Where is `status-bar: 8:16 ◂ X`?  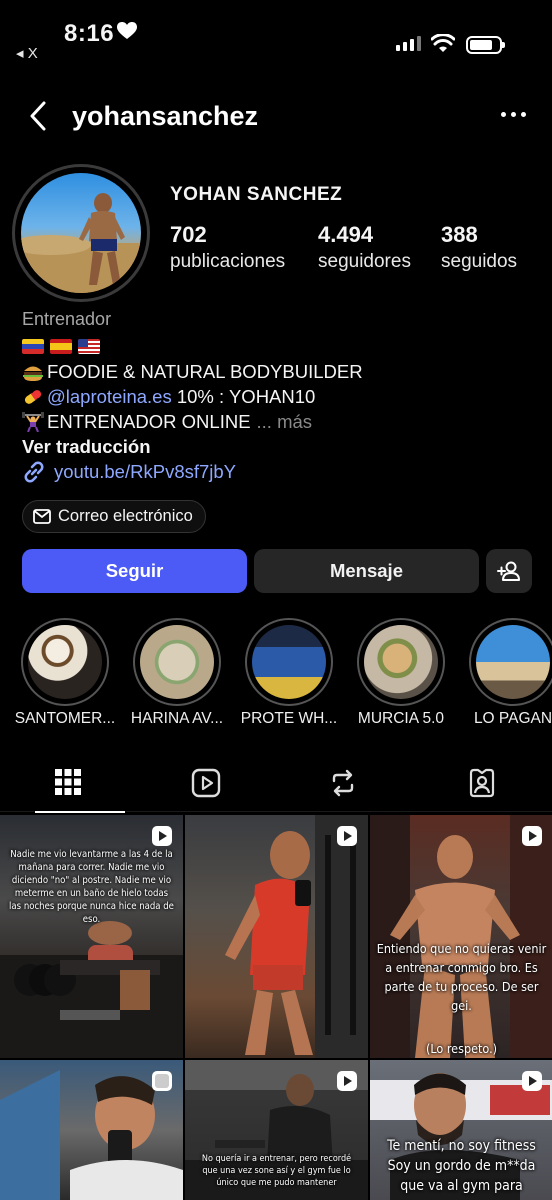
status-bar: 8:16 ◂ X is located at coordinates (276, 40).